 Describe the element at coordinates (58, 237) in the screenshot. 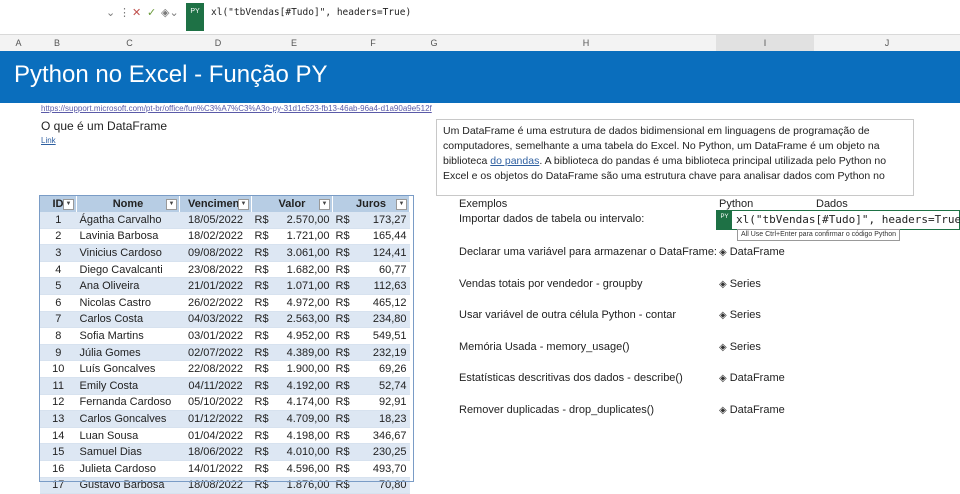

I see `cell-id: 2` at that location.